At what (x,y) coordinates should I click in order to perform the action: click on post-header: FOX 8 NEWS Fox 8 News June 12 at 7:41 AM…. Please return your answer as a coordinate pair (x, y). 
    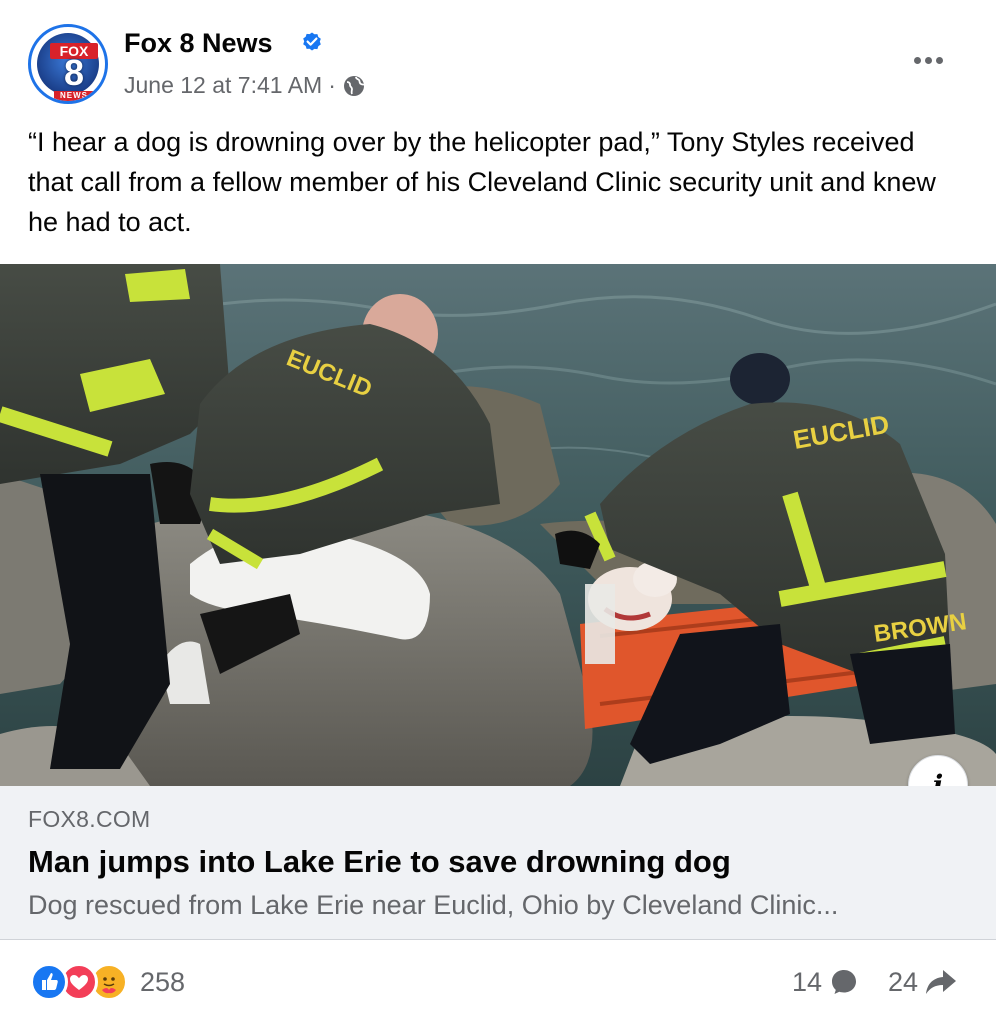
    Looking at the image, I should click on (498, 60).